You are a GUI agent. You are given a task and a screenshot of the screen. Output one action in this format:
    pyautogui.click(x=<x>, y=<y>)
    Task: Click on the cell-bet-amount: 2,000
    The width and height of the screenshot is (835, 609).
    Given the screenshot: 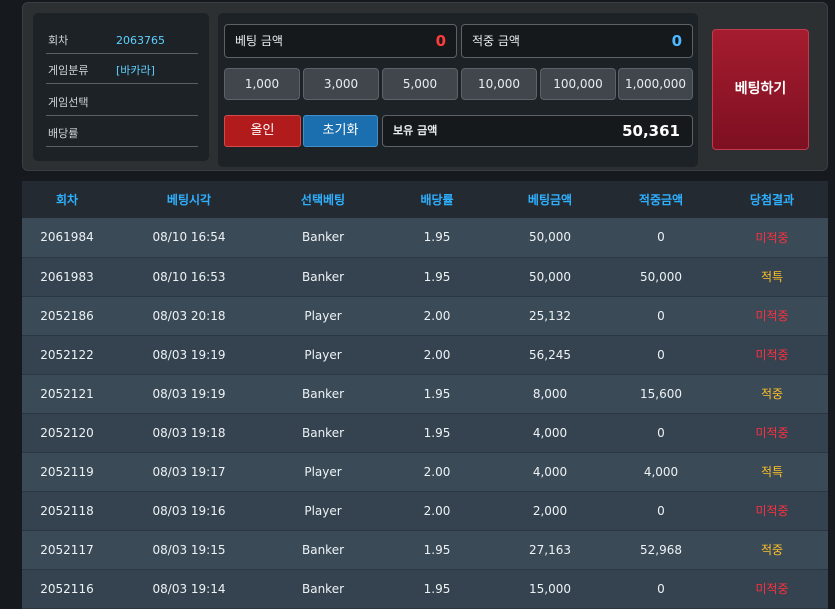 What is the action you would take?
    pyautogui.click(x=550, y=510)
    